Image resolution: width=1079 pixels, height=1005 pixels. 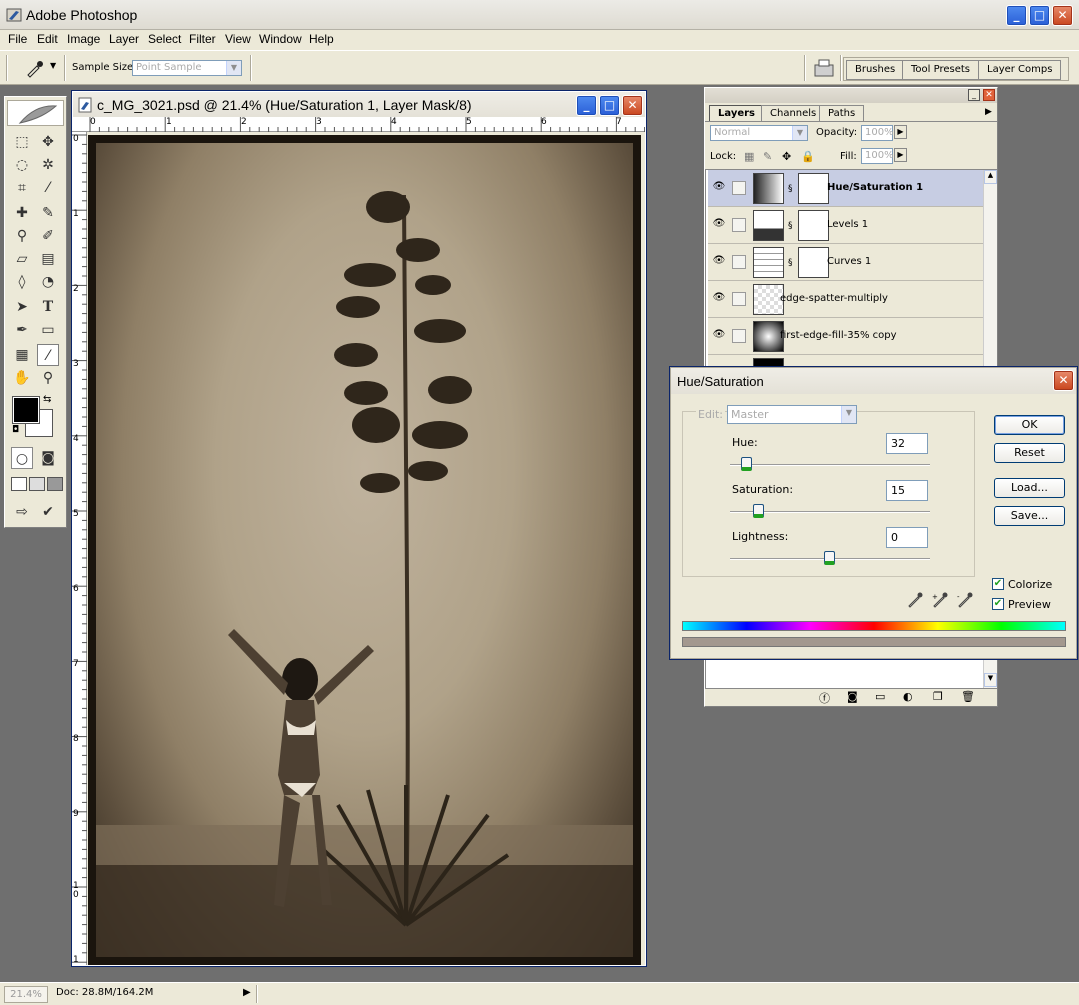 I want to click on panel-minimize-button: _, so click(x=974, y=95).